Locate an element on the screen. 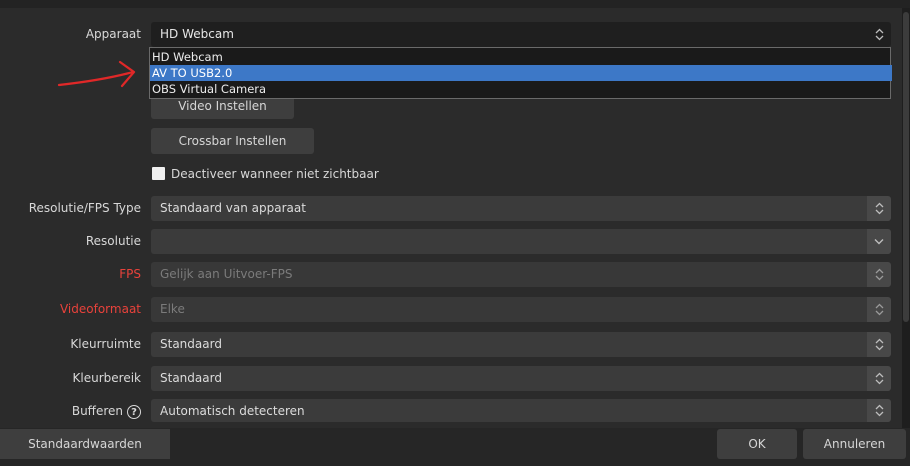 The height and width of the screenshot is (466, 910). deactivate-checkbox-label: Deactiveer wanneer niet zichtbaar is located at coordinates (275, 174).